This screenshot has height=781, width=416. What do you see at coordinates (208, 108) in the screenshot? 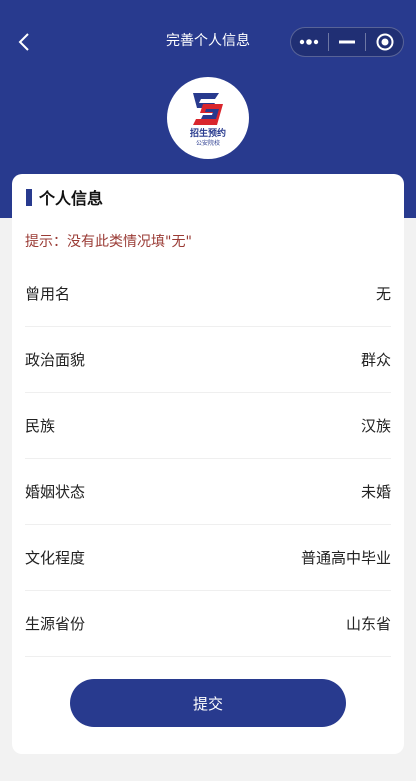
I see `logo-mark-icon` at bounding box center [208, 108].